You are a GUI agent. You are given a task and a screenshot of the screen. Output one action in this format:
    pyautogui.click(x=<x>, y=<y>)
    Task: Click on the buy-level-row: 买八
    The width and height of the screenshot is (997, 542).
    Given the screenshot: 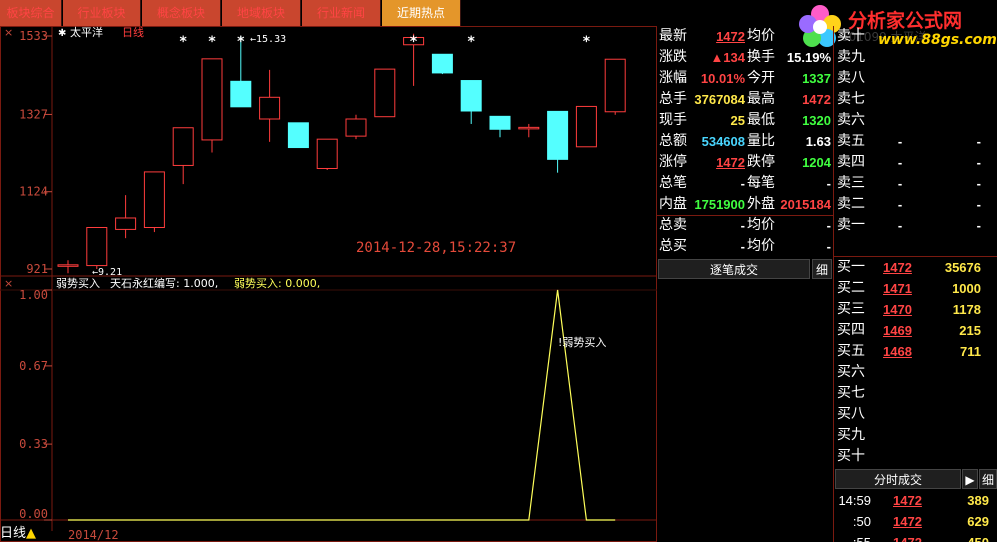 What is the action you would take?
    pyautogui.click(x=916, y=414)
    